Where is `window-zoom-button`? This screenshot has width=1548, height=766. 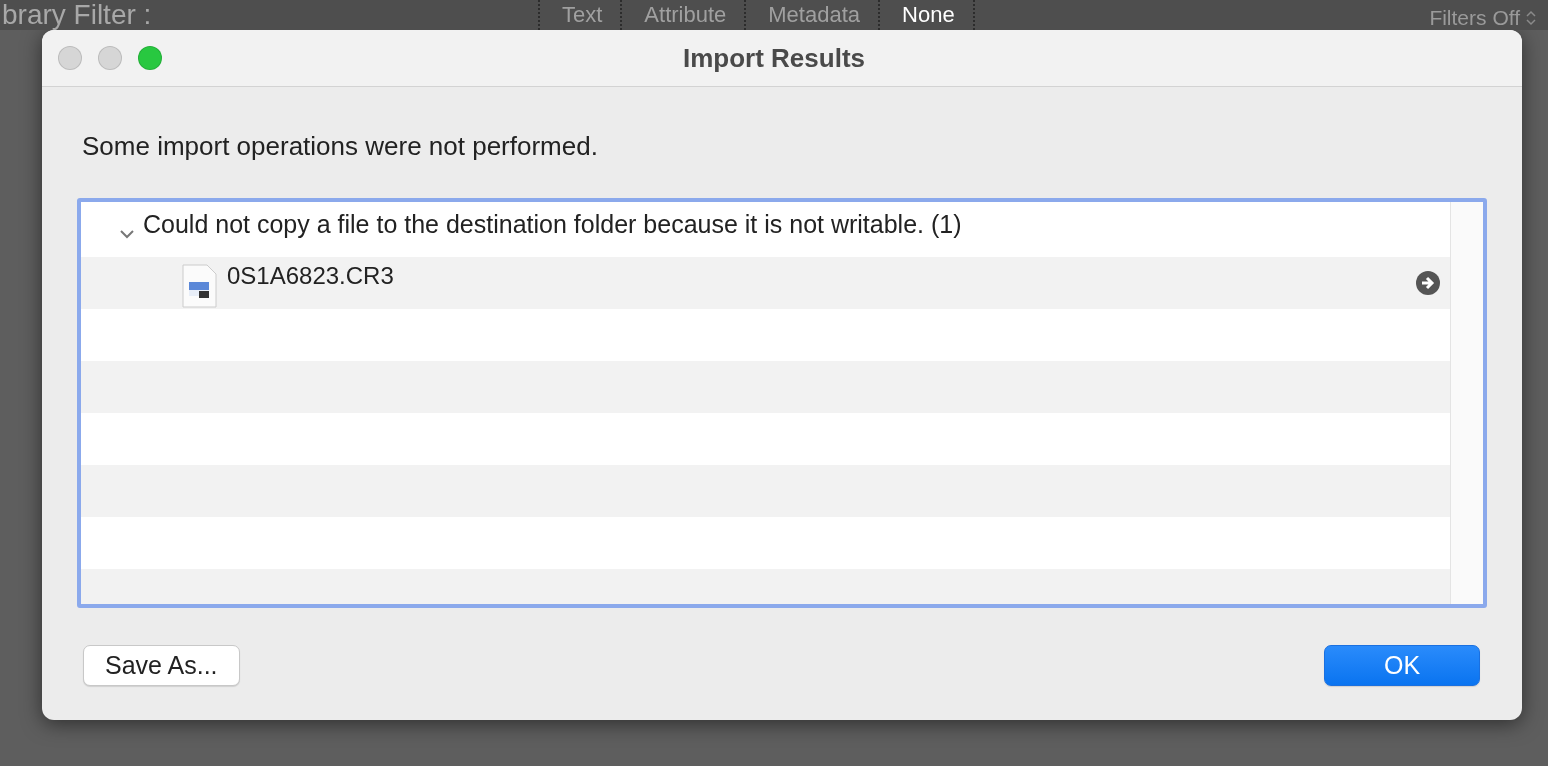
window-zoom-button is located at coordinates (150, 58).